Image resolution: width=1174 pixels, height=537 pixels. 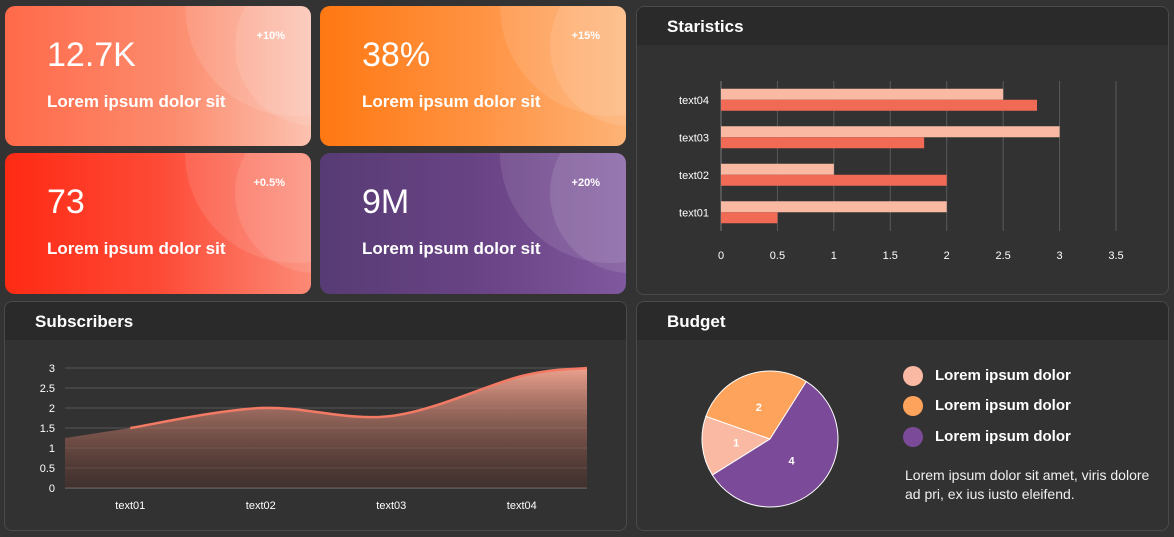 What do you see at coordinates (261, 506) in the screenshot?
I see `x-tick-label: text02` at bounding box center [261, 506].